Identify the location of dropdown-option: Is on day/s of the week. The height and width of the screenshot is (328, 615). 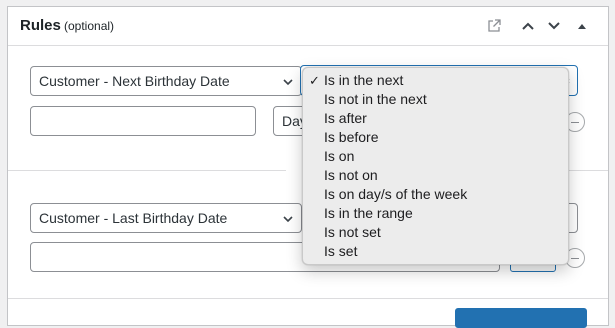
(435, 194).